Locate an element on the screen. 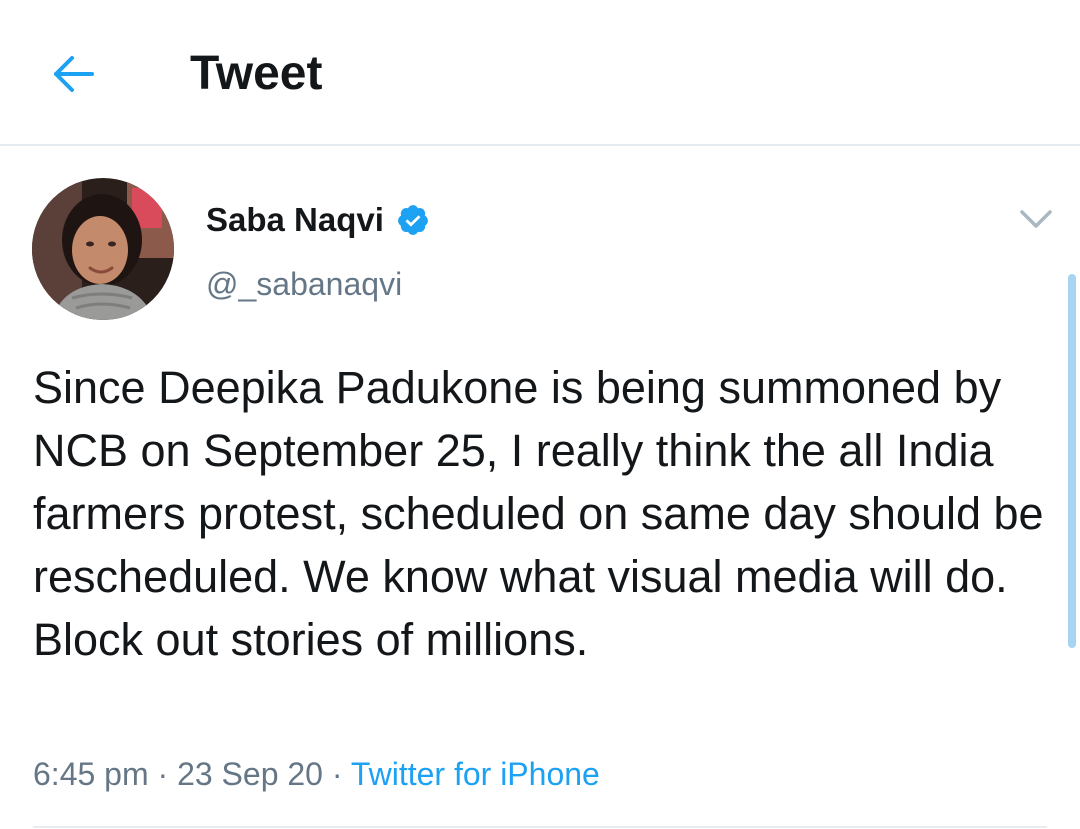 This screenshot has height=829, width=1080. scroll-indicator is located at coordinates (1072, 461).